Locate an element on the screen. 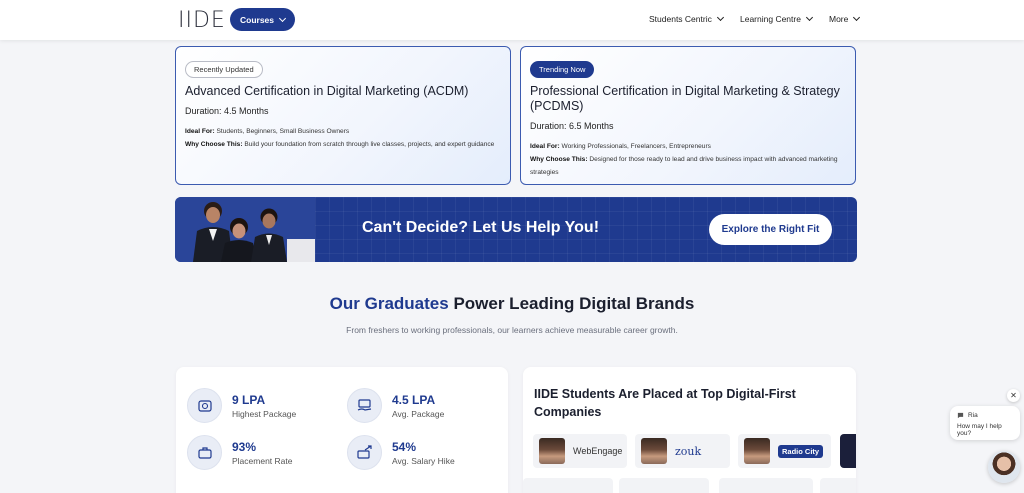 Image resolution: width=1024 pixels, height=493 pixels. nav-students-centric: Students Centric is located at coordinates (686, 18).